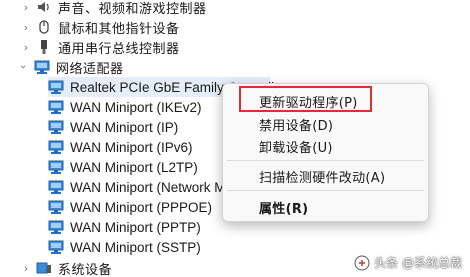 This screenshot has height=277, width=470. I want to click on device-item: WAN Miniport (SSTP), so click(124, 247).